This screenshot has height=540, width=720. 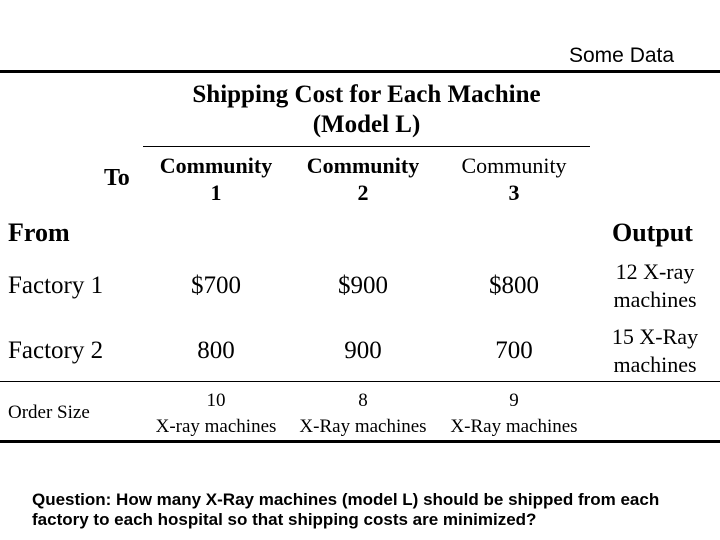 I want to click on row-label-factory-1: Factory 1, so click(x=56, y=285).